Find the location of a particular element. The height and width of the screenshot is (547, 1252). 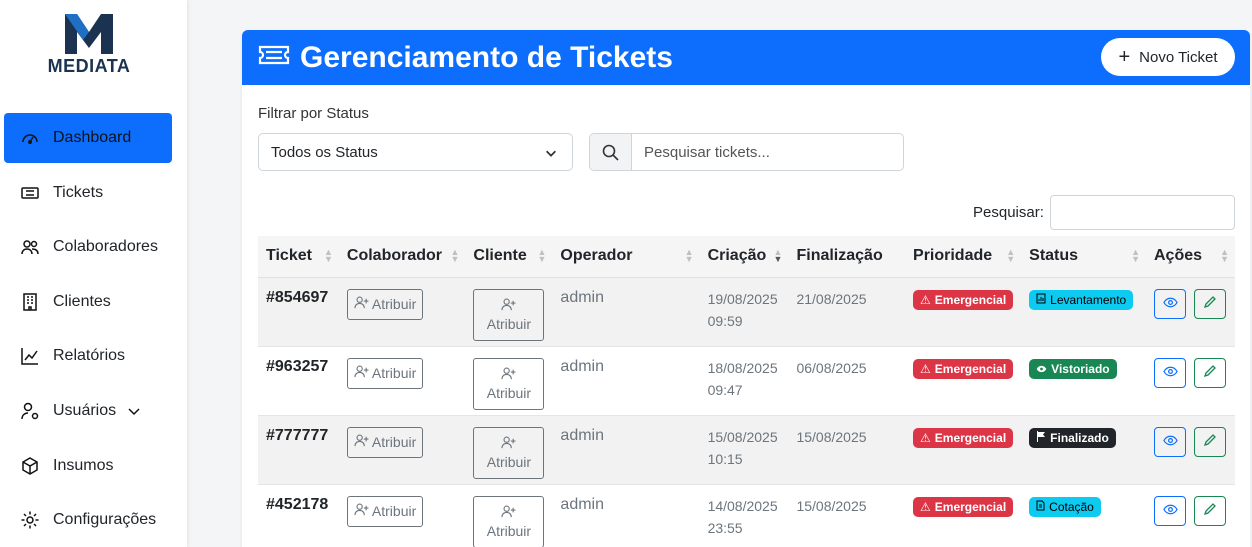

new-ticket-button: + Novo Ticket is located at coordinates (1168, 57).